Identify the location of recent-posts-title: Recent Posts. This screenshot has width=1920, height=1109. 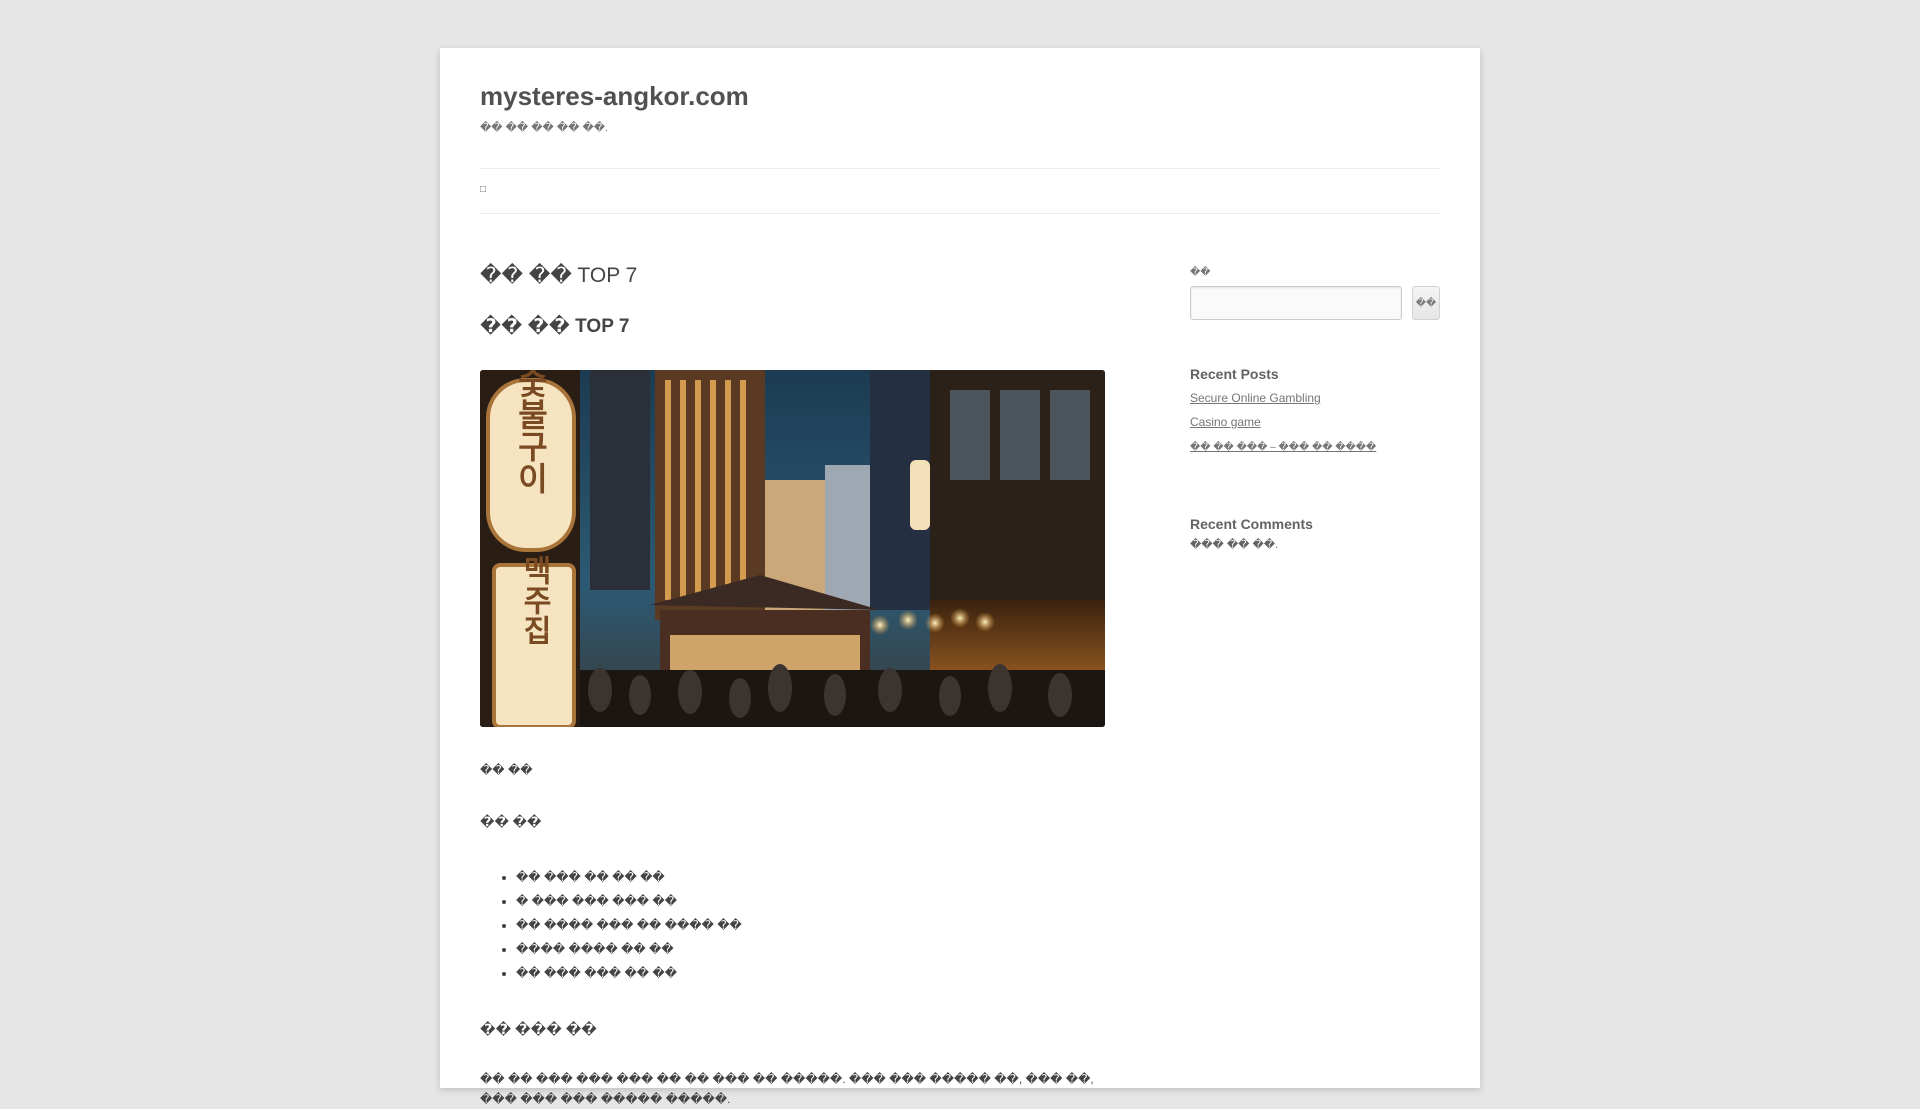
(1234, 374).